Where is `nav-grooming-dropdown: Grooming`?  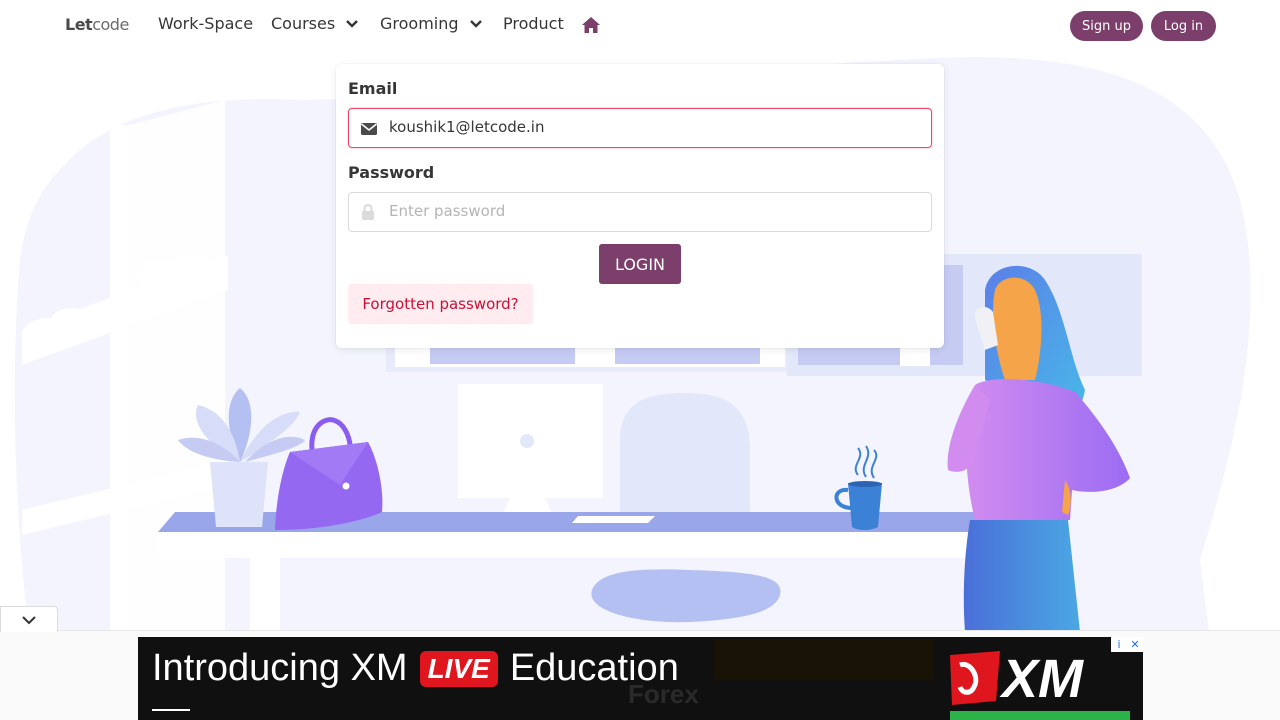
nav-grooming-dropdown: Grooming is located at coordinates (431, 23).